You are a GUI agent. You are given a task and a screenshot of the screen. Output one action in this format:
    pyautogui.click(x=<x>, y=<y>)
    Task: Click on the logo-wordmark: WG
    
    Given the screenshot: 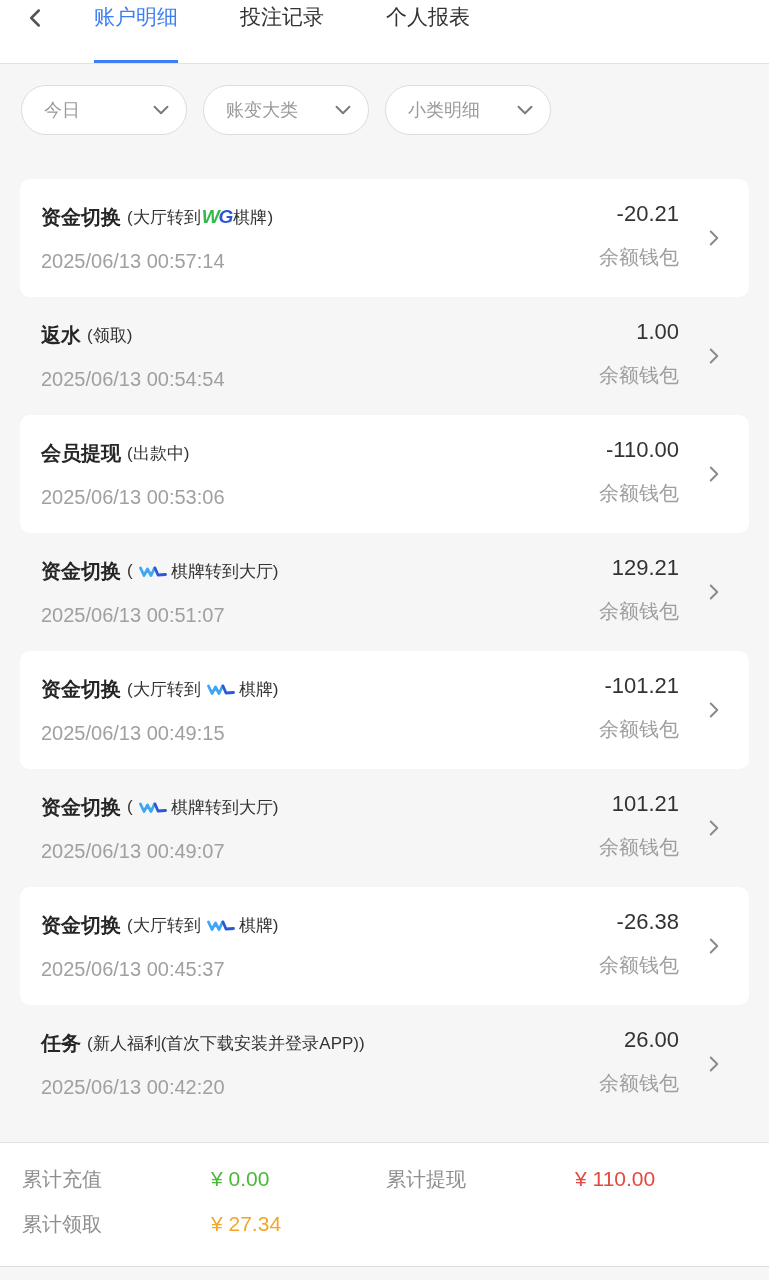 What is the action you would take?
    pyautogui.click(x=217, y=217)
    